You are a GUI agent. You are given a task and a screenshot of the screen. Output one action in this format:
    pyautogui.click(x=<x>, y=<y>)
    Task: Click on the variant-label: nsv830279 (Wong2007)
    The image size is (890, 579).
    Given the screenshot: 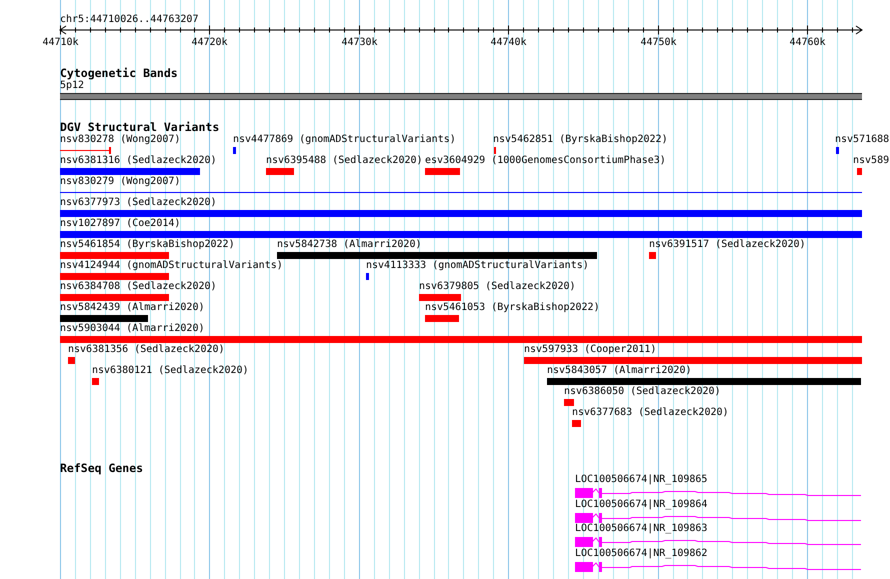 What is the action you would take?
    pyautogui.click(x=120, y=182)
    